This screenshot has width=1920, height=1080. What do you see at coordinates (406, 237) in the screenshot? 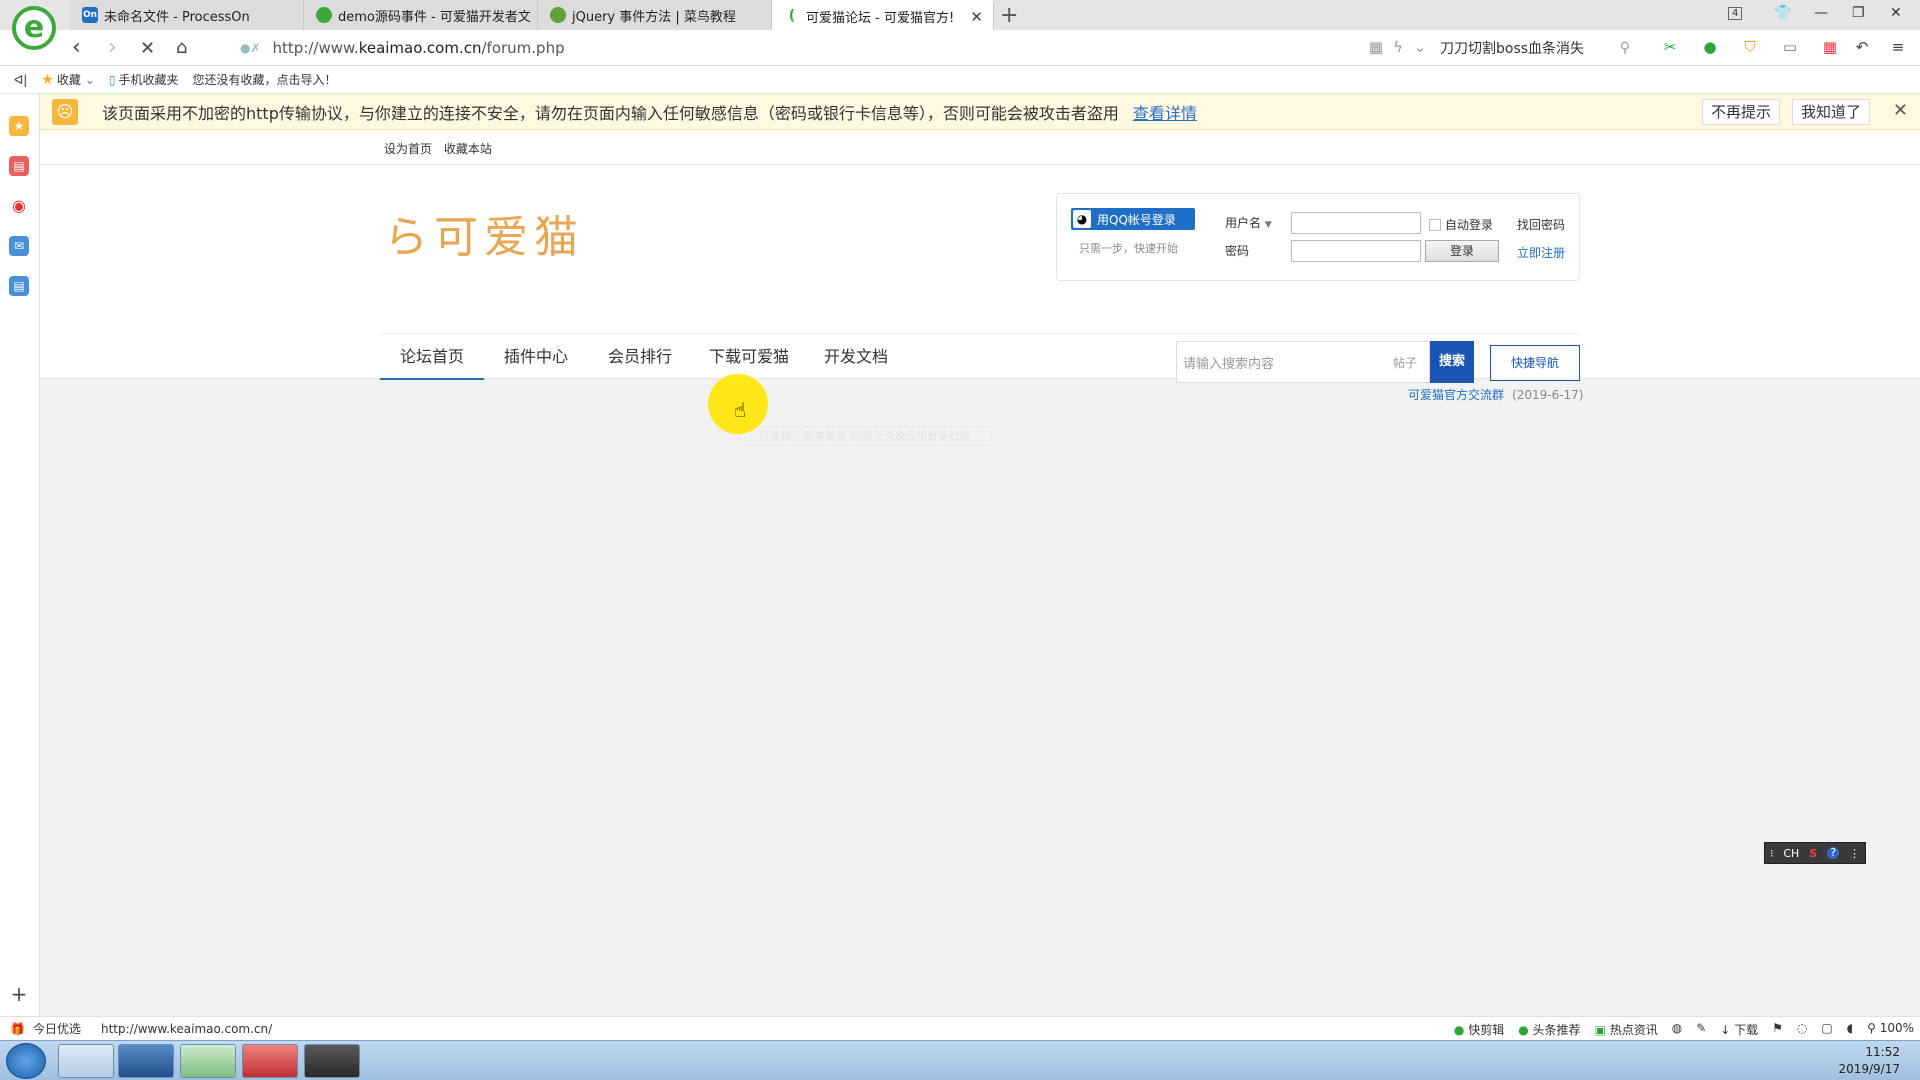
I see `cat-logo-icon: ら` at bounding box center [406, 237].